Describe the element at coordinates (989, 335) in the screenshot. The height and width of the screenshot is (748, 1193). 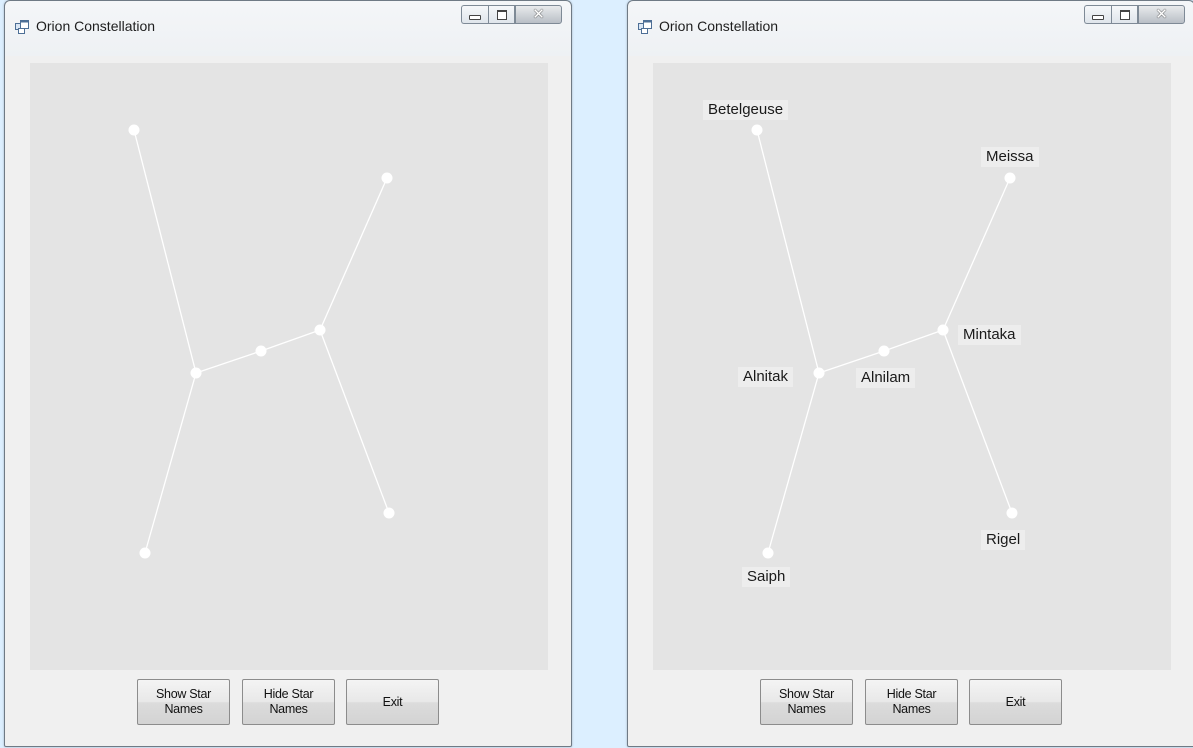
I see `star-label-mintaka: Mintaka` at that location.